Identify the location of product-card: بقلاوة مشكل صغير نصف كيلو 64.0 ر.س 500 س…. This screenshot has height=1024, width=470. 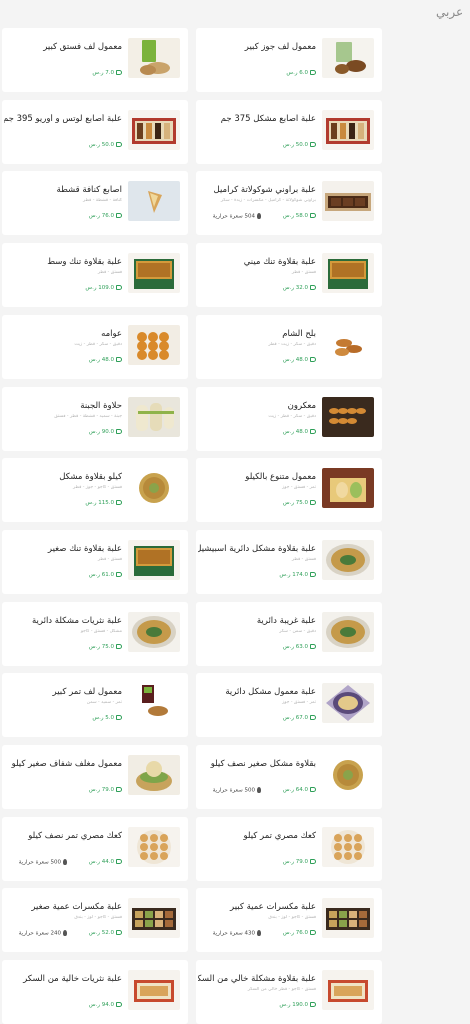
(289, 777).